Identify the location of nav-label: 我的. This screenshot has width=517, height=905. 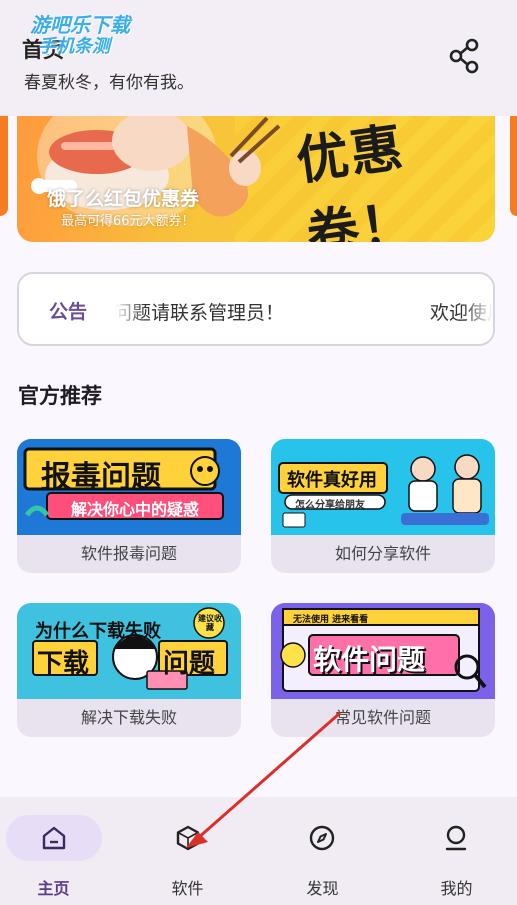
(456, 888).